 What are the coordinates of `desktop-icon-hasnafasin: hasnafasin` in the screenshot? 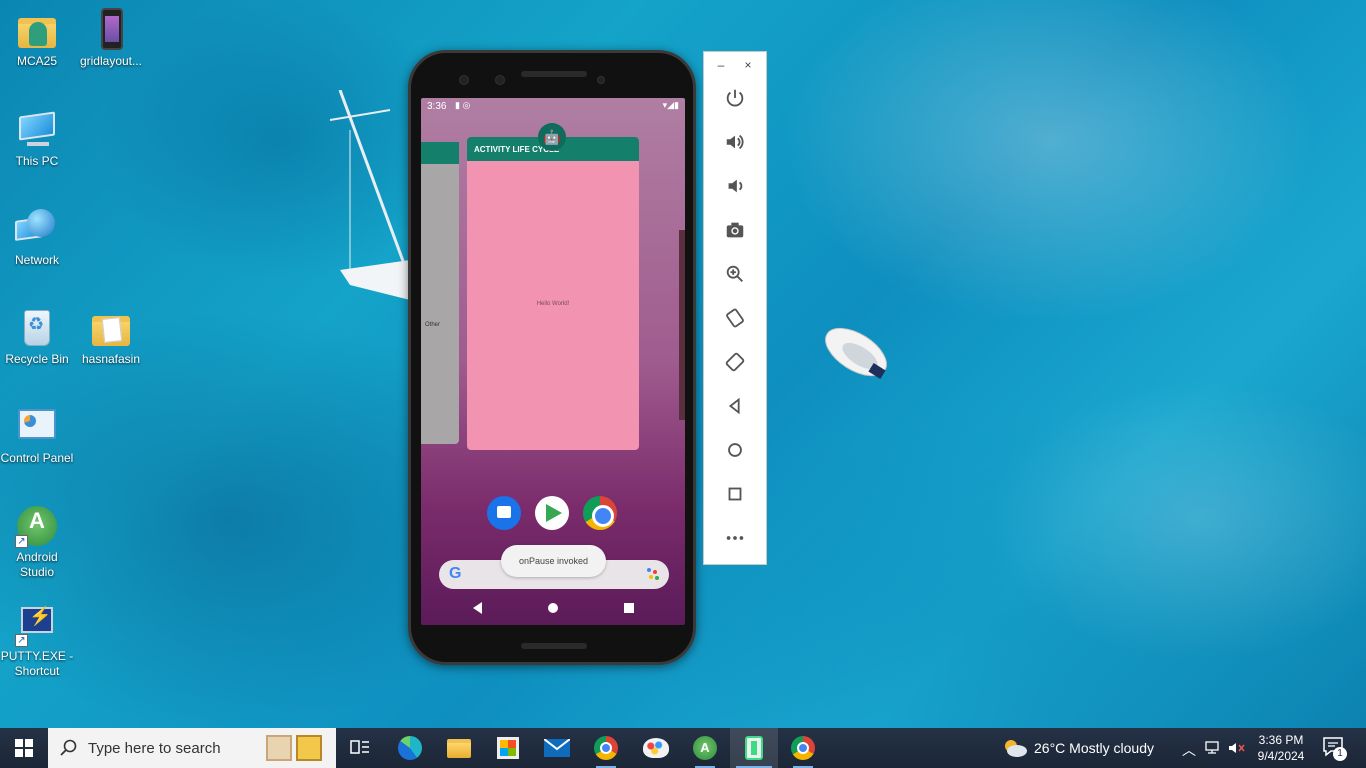 It's located at (111, 336).